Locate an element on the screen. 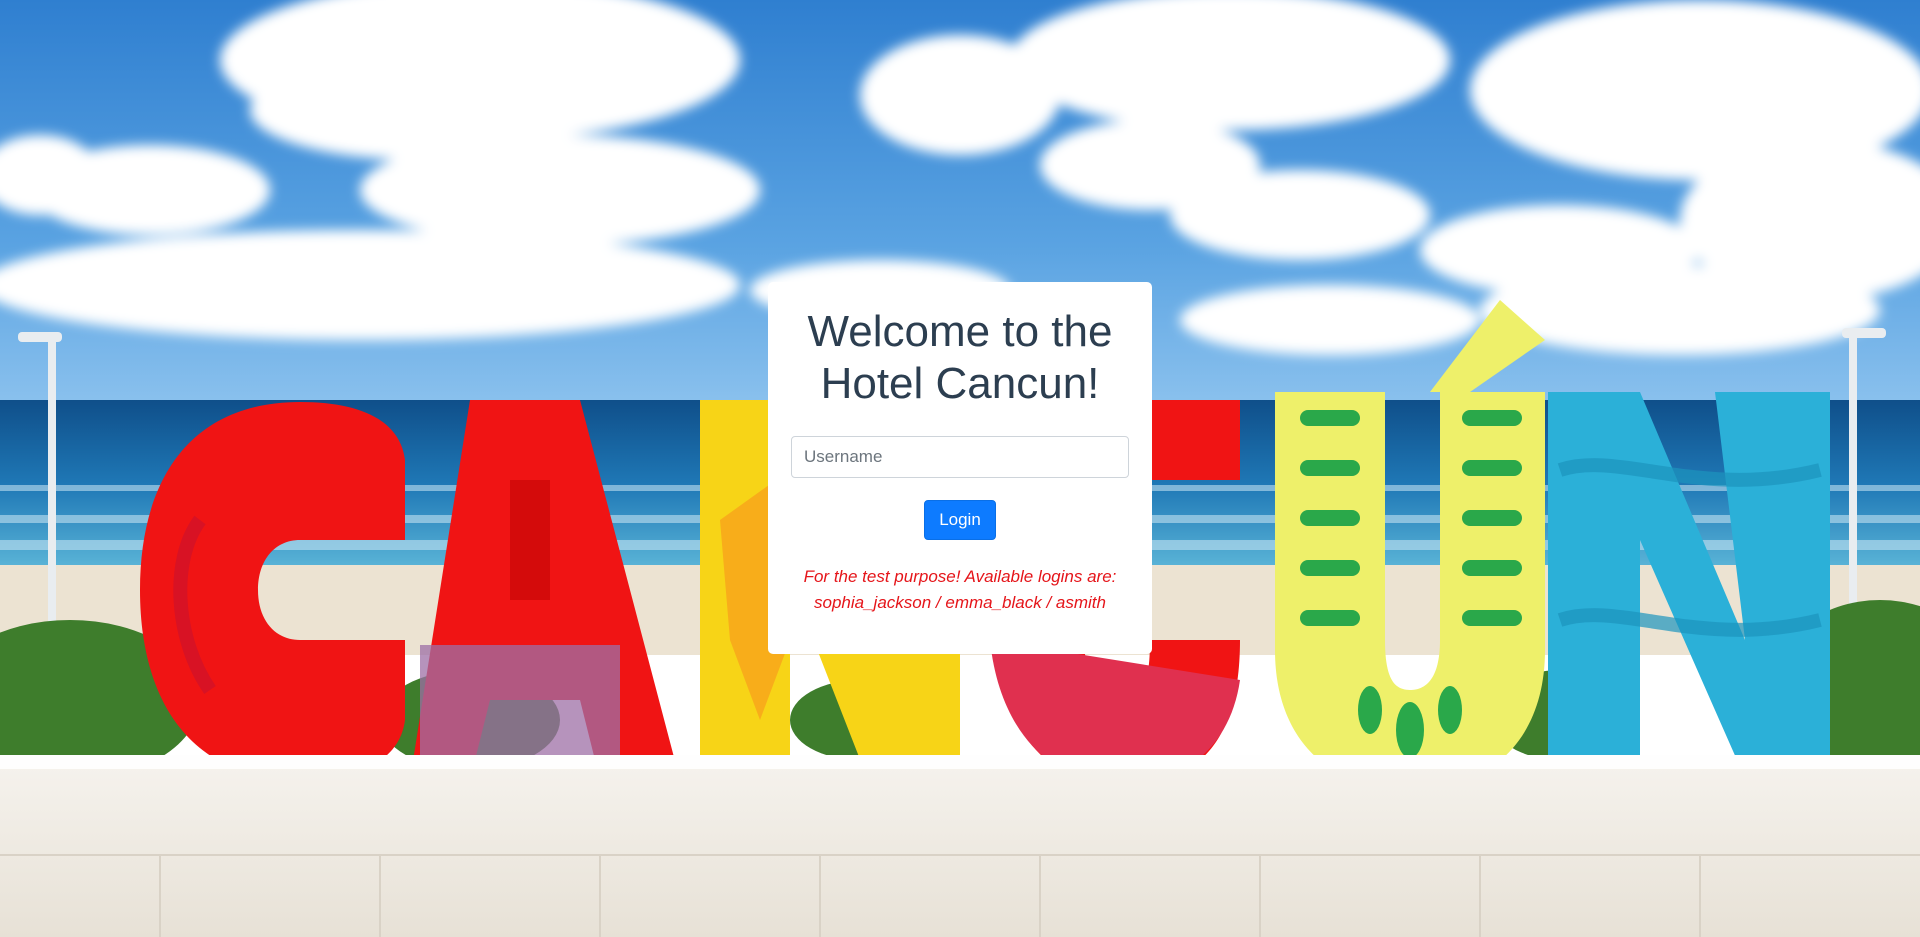 Image resolution: width=1920 pixels, height=937 pixels. test-note-line-2: sophia_jackson / emma_black / asmith is located at coordinates (960, 602).